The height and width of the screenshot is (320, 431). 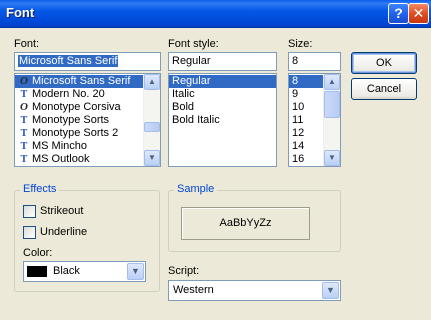 What do you see at coordinates (151, 120) in the screenshot?
I see `font-list-scrollbar: ▲ ▼` at bounding box center [151, 120].